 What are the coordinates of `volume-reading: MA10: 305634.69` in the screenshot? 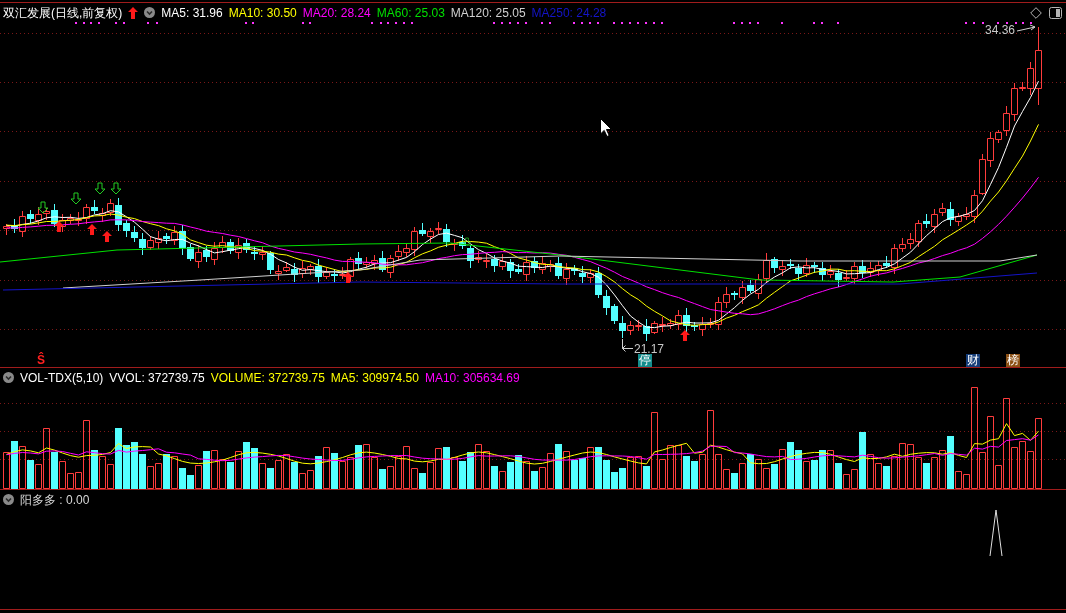 It's located at (472, 377).